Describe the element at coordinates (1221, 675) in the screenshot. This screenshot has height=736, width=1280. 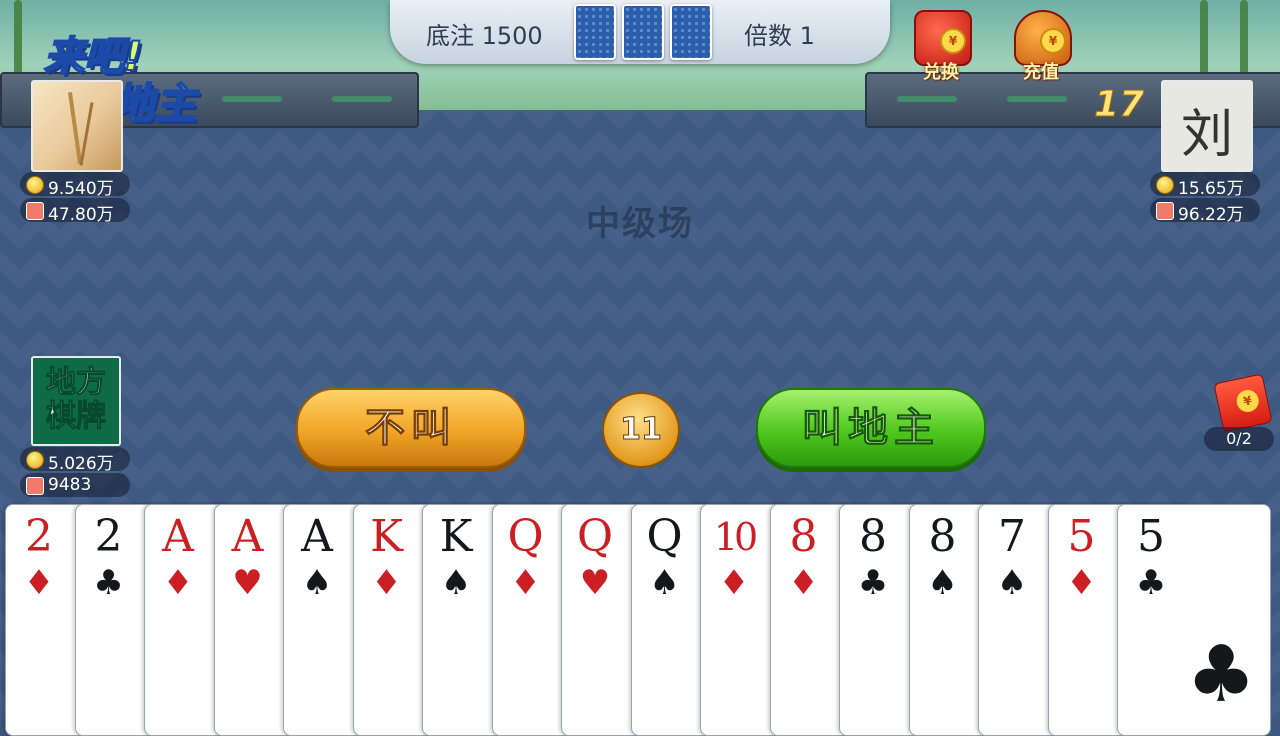
I see `card-suit-large-icon: ♣` at that location.